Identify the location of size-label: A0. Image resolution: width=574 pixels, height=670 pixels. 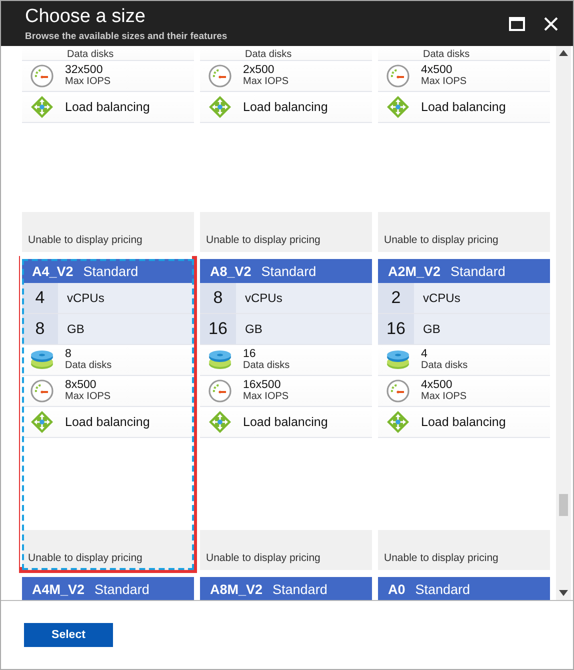
(397, 589).